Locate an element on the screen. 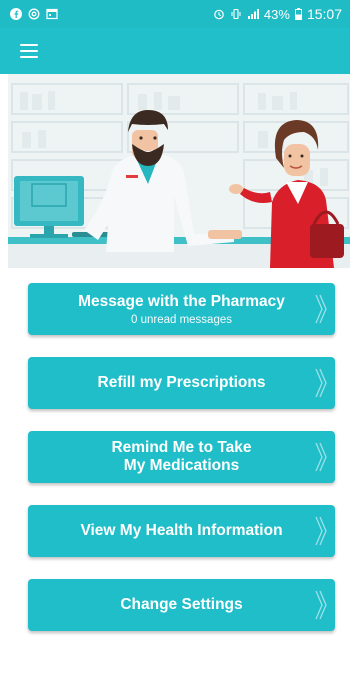 The image size is (350, 679). remind-medications-button: Remind Me to Take My Medications is located at coordinates (181, 457).